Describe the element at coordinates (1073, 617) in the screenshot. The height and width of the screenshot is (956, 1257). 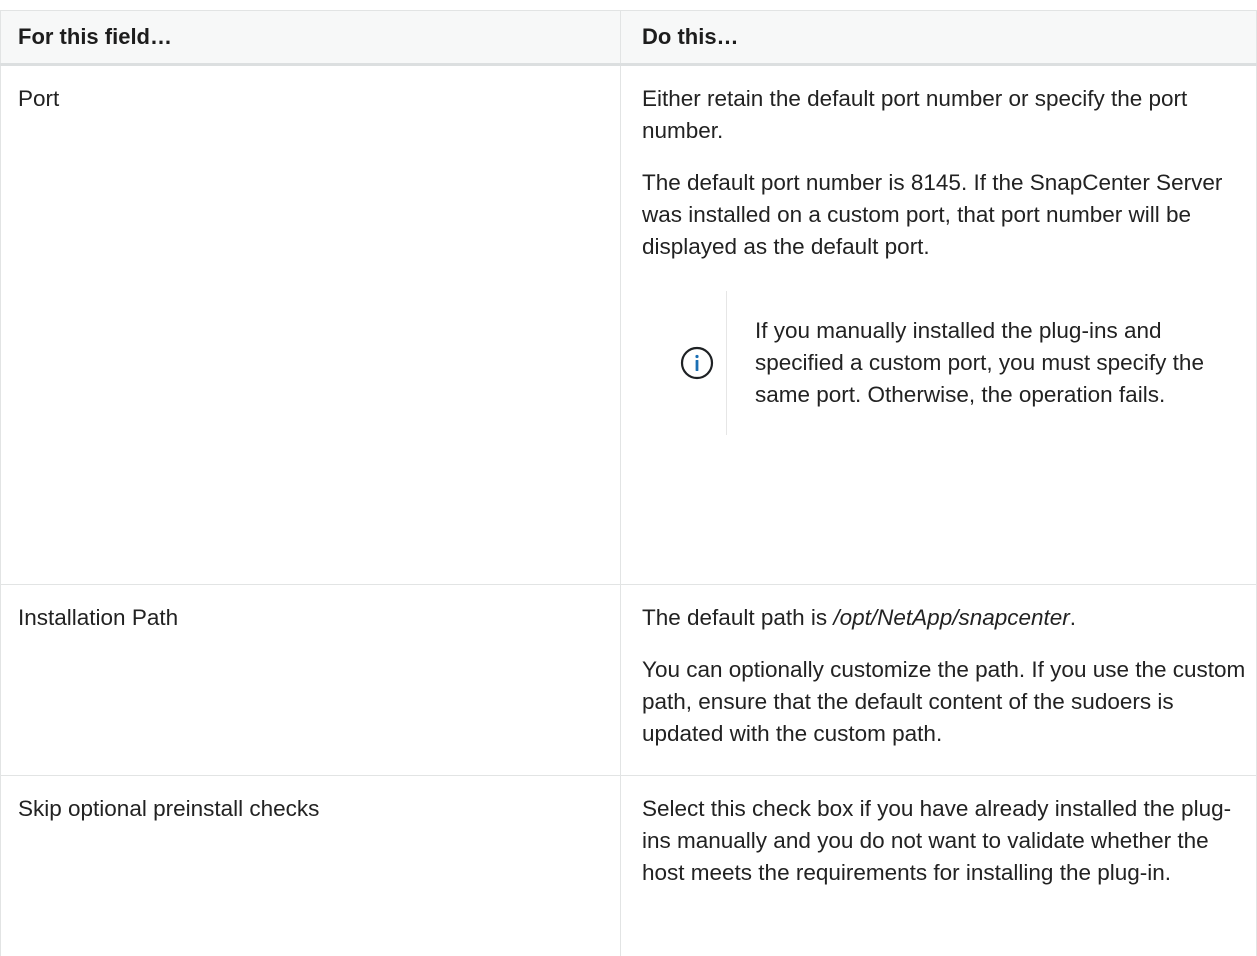
I see `path-suffix: .` at that location.